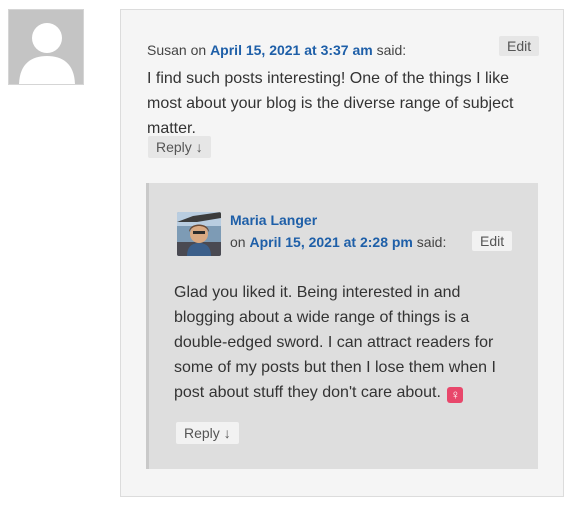 This screenshot has width=576, height=507. What do you see at coordinates (198, 50) in the screenshot?
I see `parent-on-word: on` at bounding box center [198, 50].